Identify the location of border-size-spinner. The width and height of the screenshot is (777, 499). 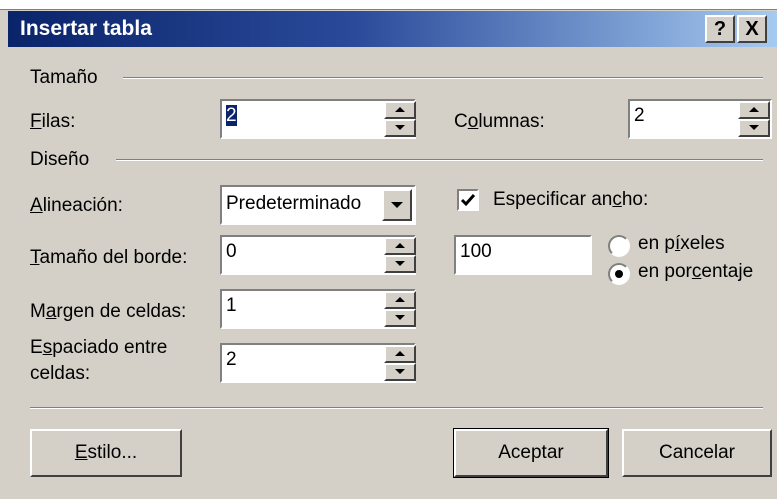
(400, 255).